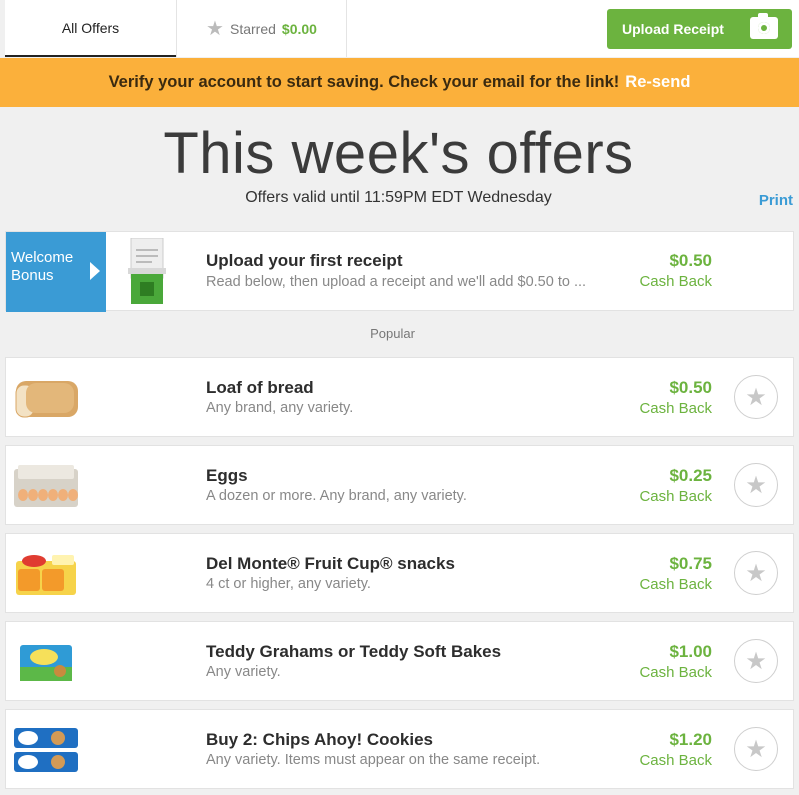  I want to click on welcome-cashback: Cash Back, so click(675, 281).